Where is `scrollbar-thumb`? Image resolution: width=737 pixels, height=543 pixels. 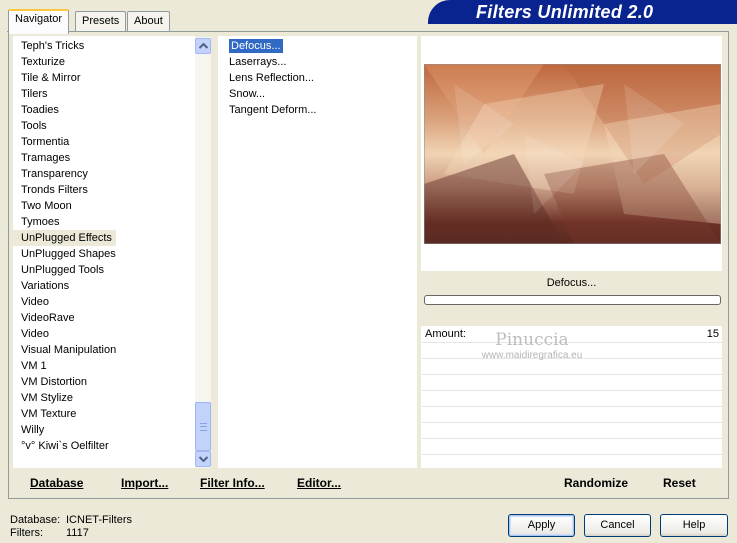 scrollbar-thumb is located at coordinates (203, 426).